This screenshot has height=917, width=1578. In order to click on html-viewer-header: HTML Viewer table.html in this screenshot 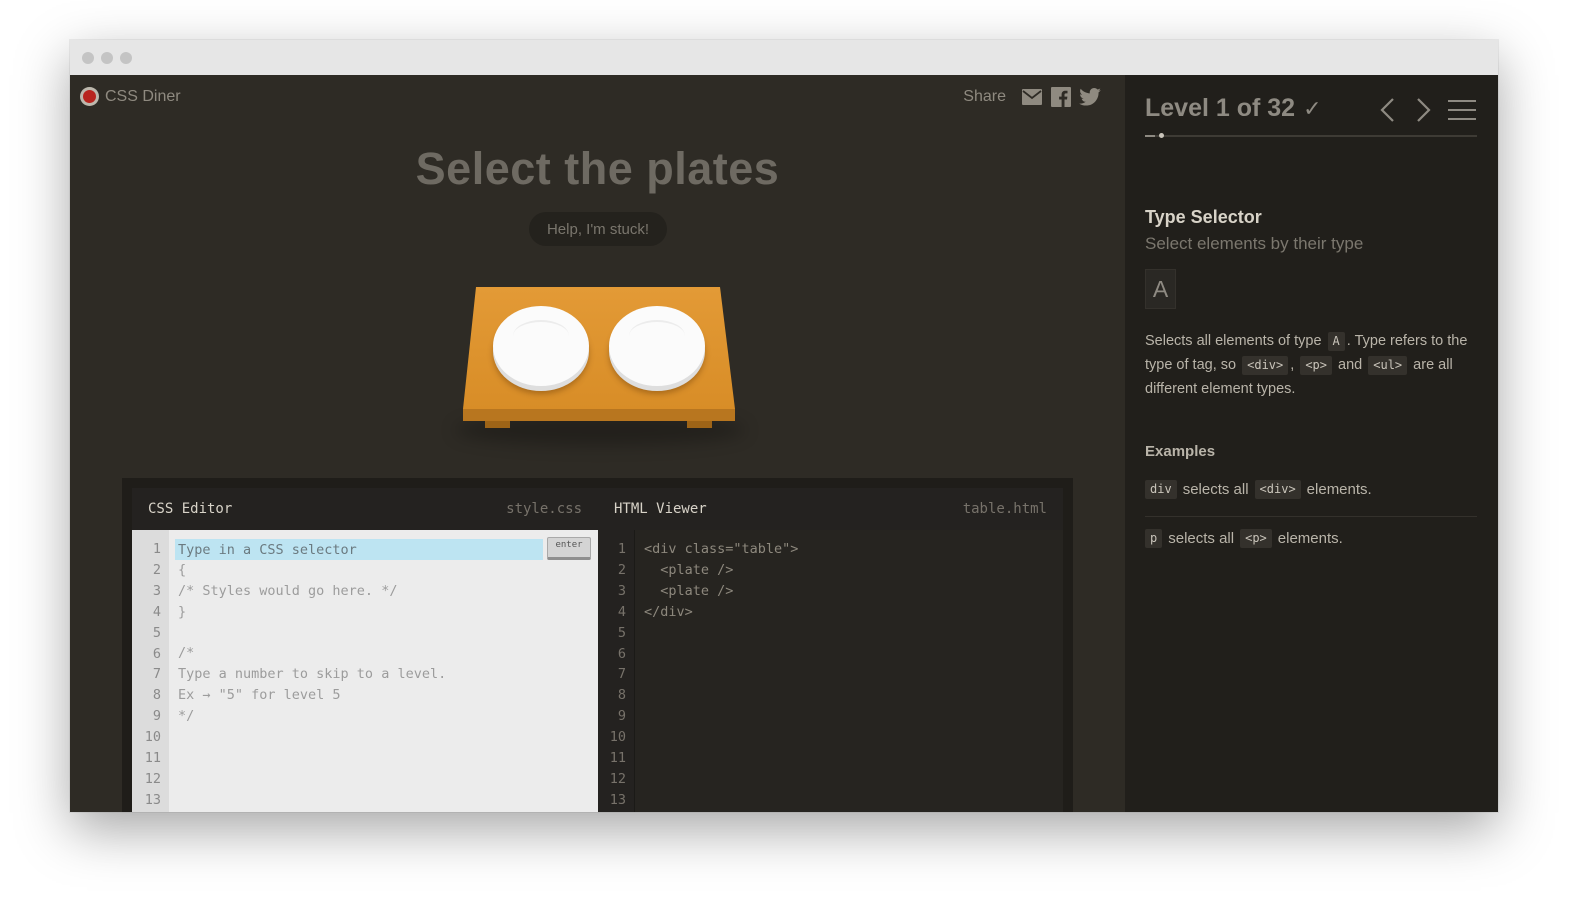, I will do `click(830, 509)`.